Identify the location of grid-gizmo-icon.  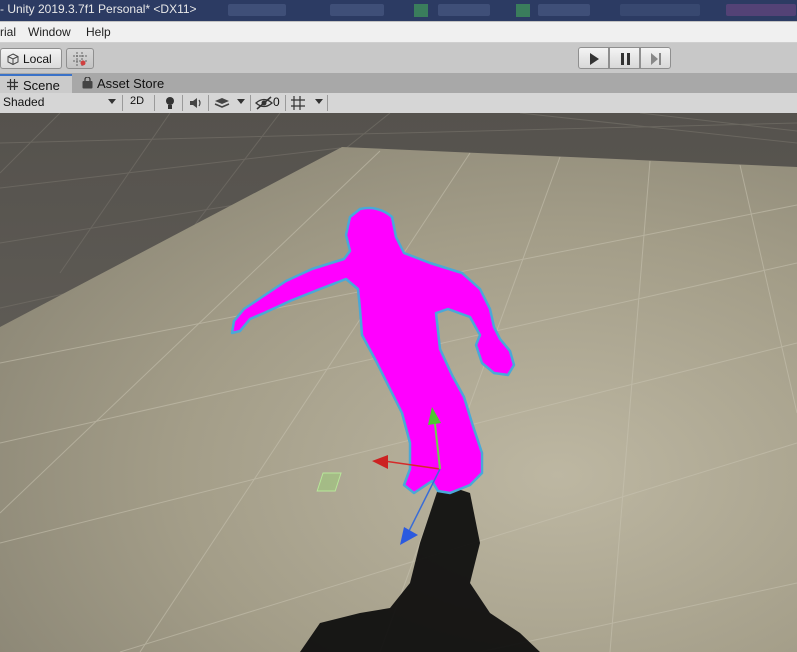
(298, 103).